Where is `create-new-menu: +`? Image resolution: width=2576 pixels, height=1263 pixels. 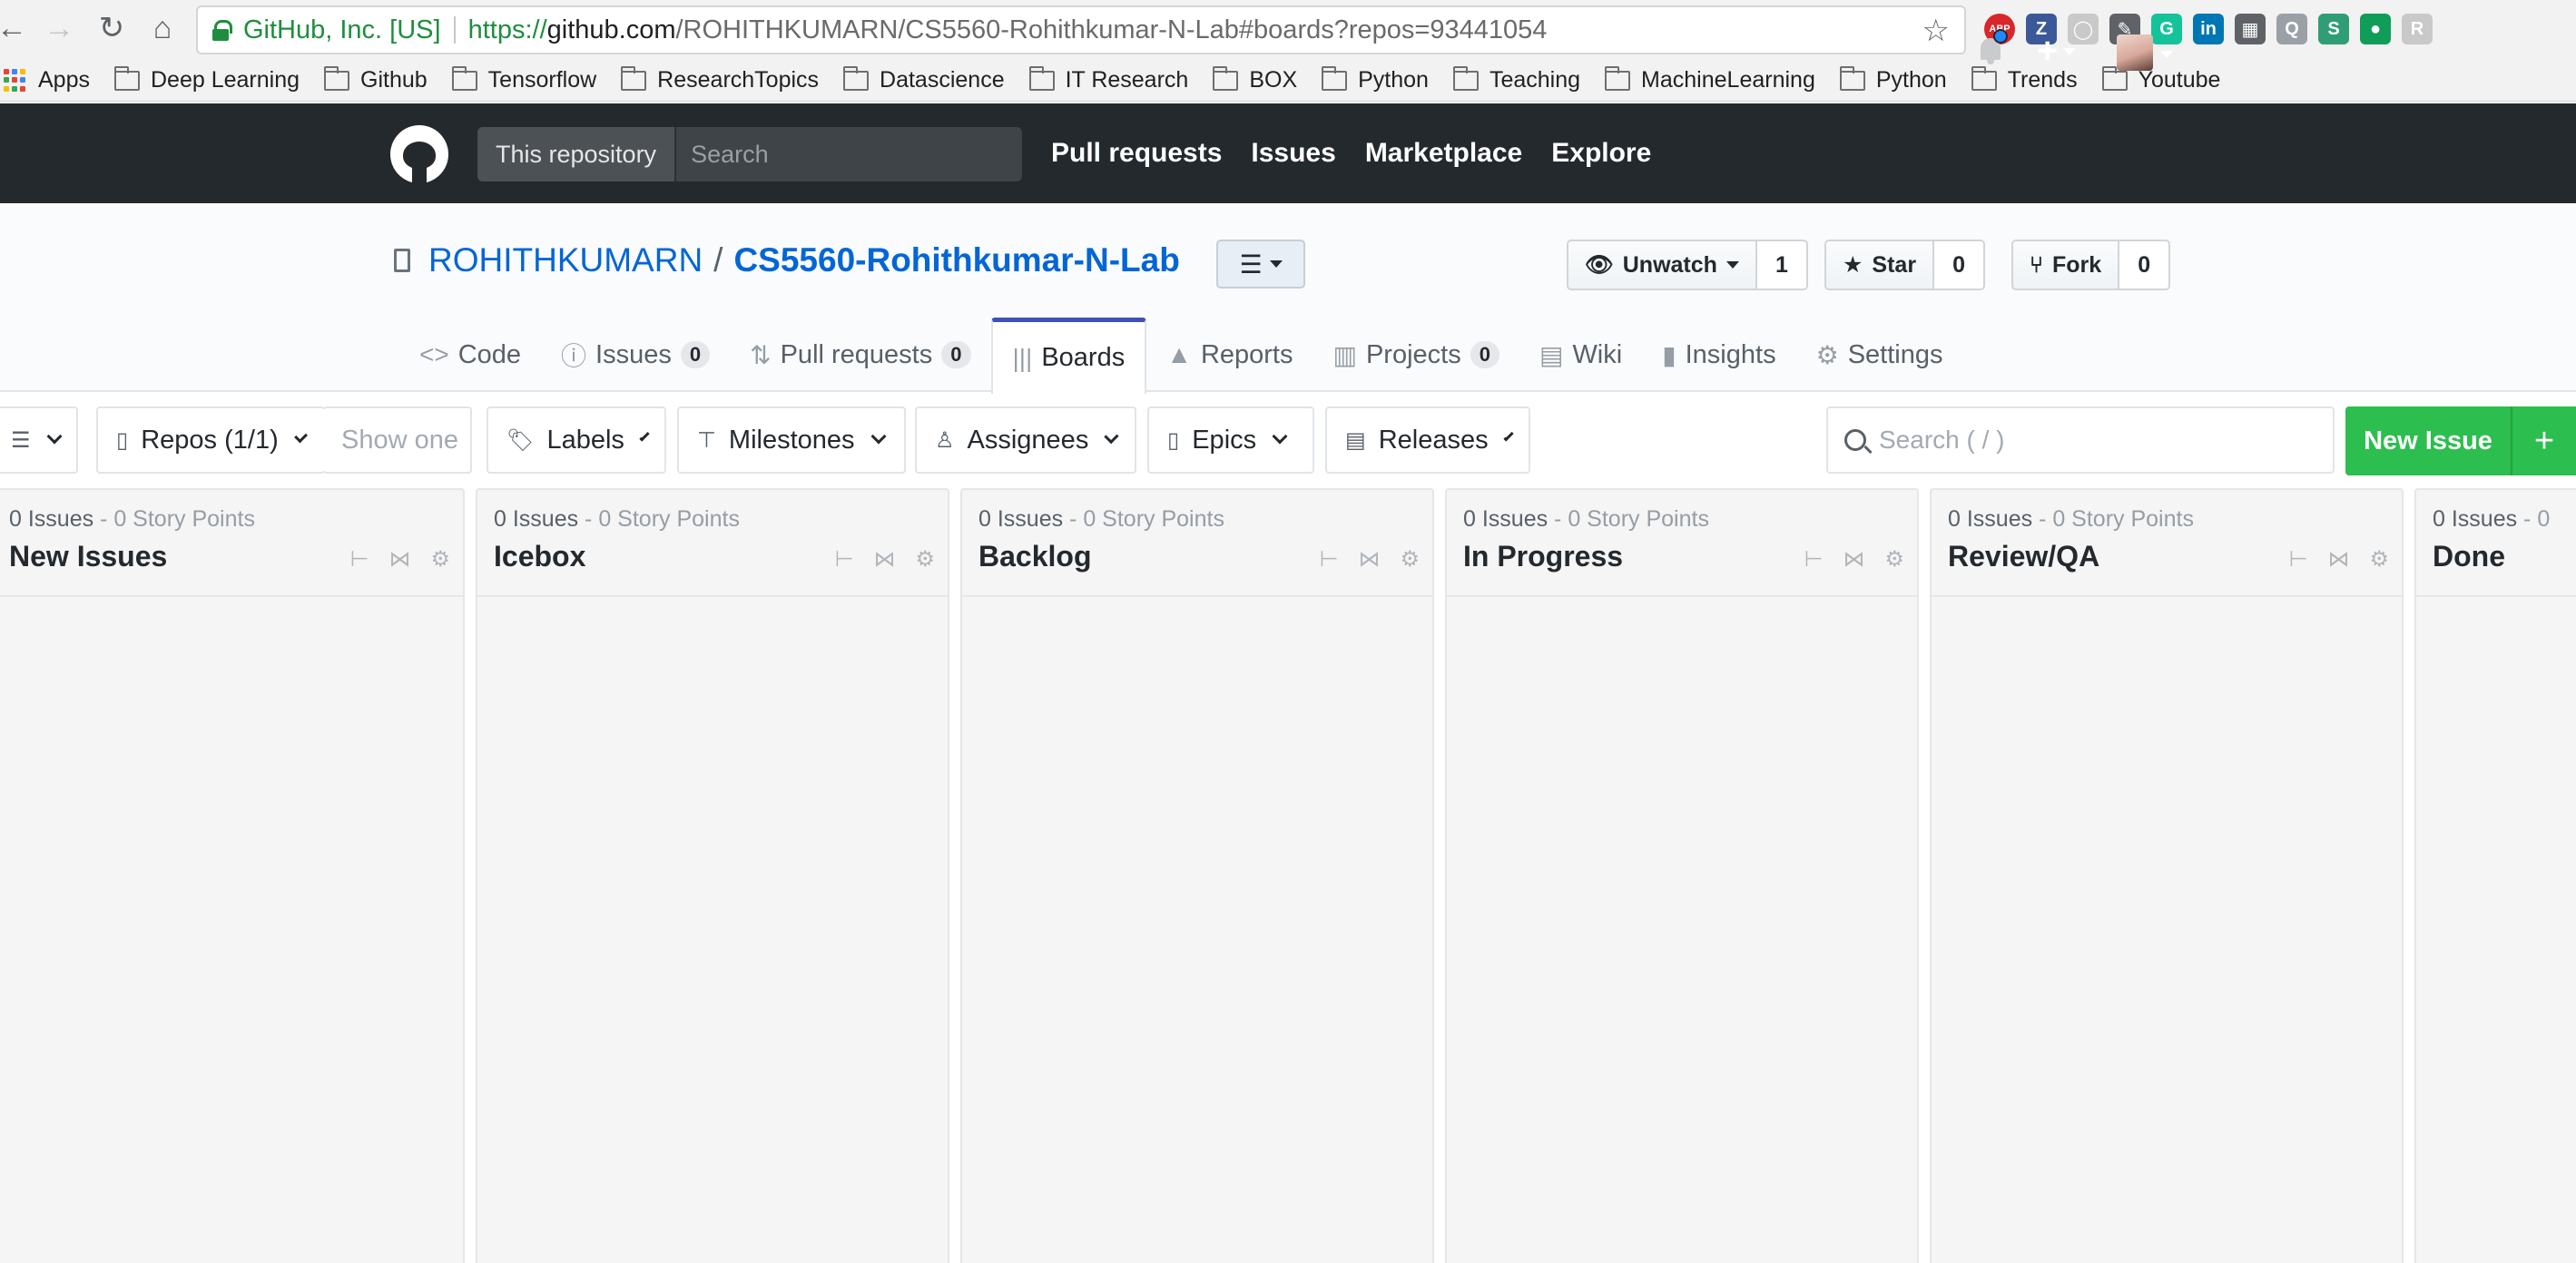
create-new-menu: + is located at coordinates (2057, 51).